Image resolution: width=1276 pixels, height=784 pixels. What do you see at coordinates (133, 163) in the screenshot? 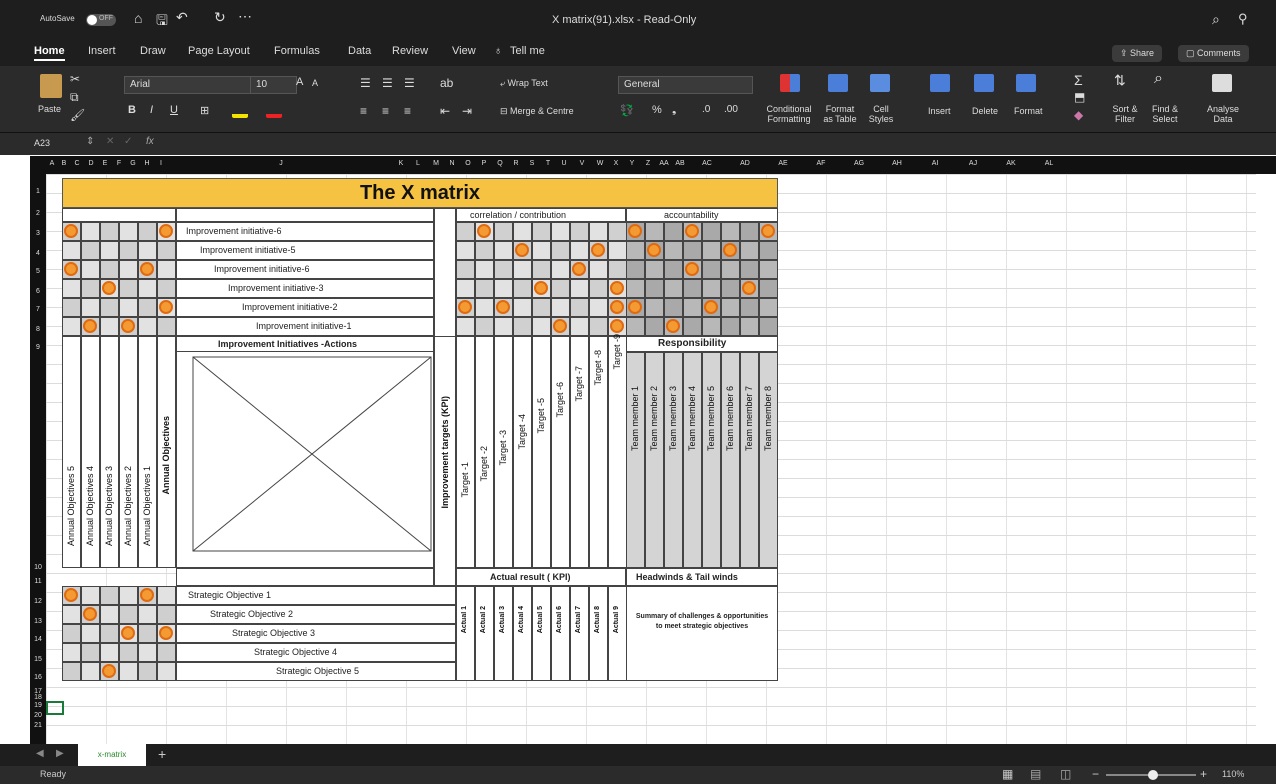
I see `column-header: G` at bounding box center [133, 163].